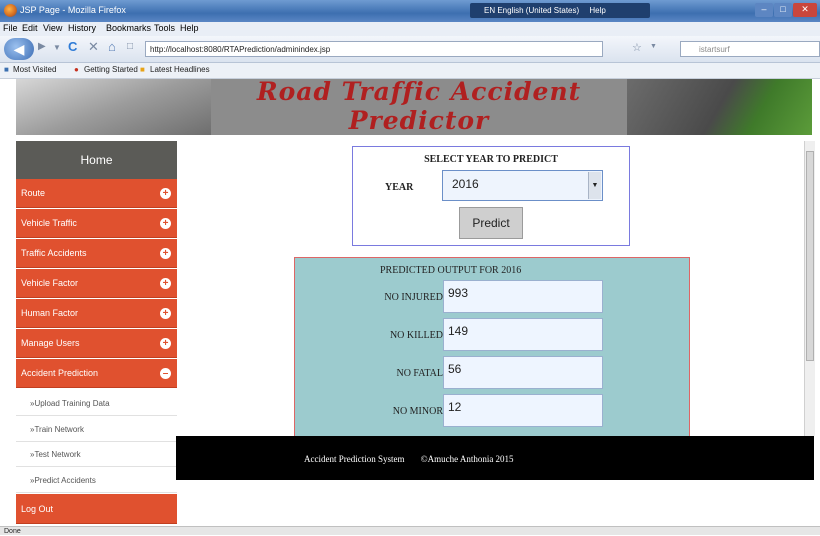 The width and height of the screenshot is (820, 536). Describe the element at coordinates (128, 28) in the screenshot. I see `menu-bookmarks: Bookmarks` at that location.